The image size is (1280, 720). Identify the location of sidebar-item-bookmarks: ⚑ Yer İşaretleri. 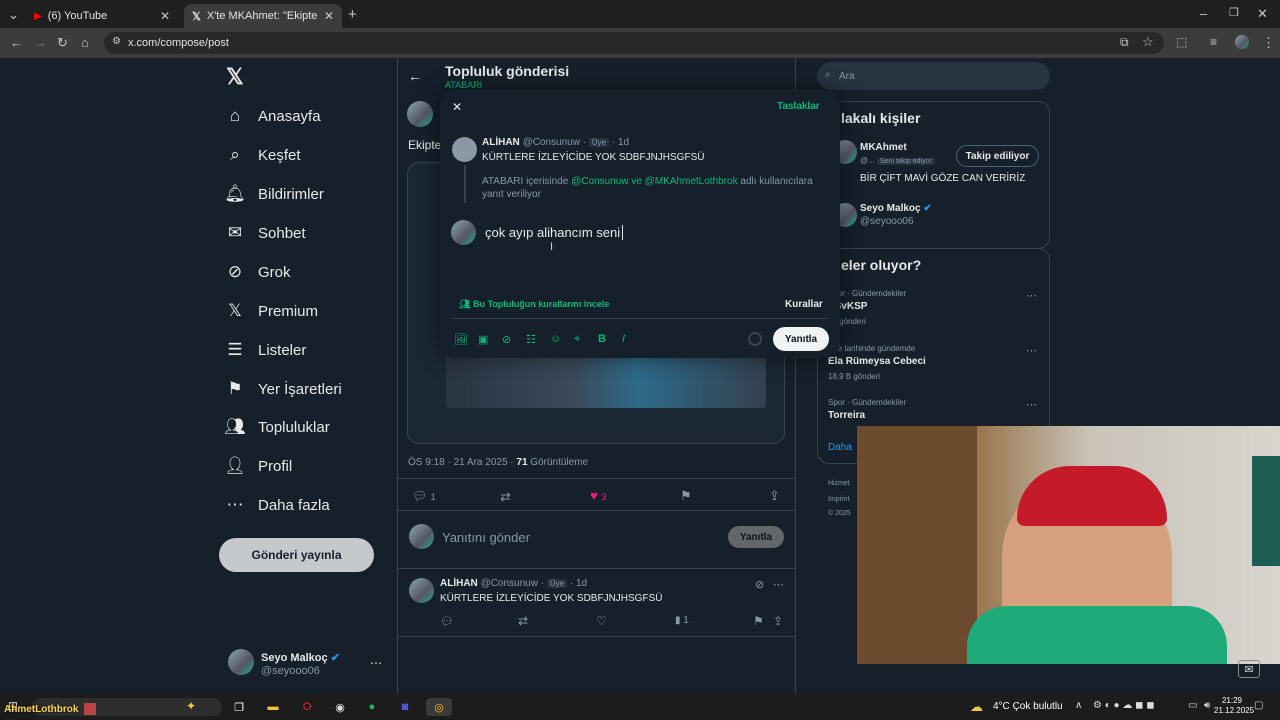
(283, 389).